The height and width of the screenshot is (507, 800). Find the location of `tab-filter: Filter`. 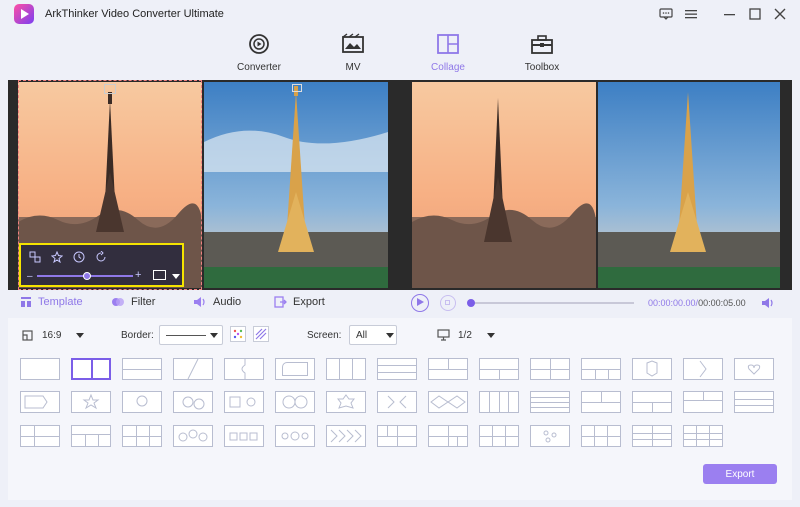

tab-filter: Filter is located at coordinates (133, 302).